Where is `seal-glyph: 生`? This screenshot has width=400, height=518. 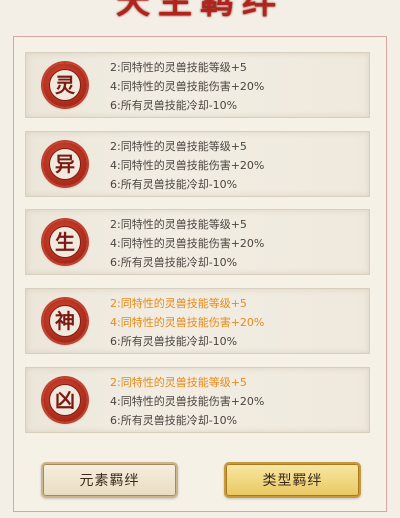 seal-glyph: 生 is located at coordinates (65, 242).